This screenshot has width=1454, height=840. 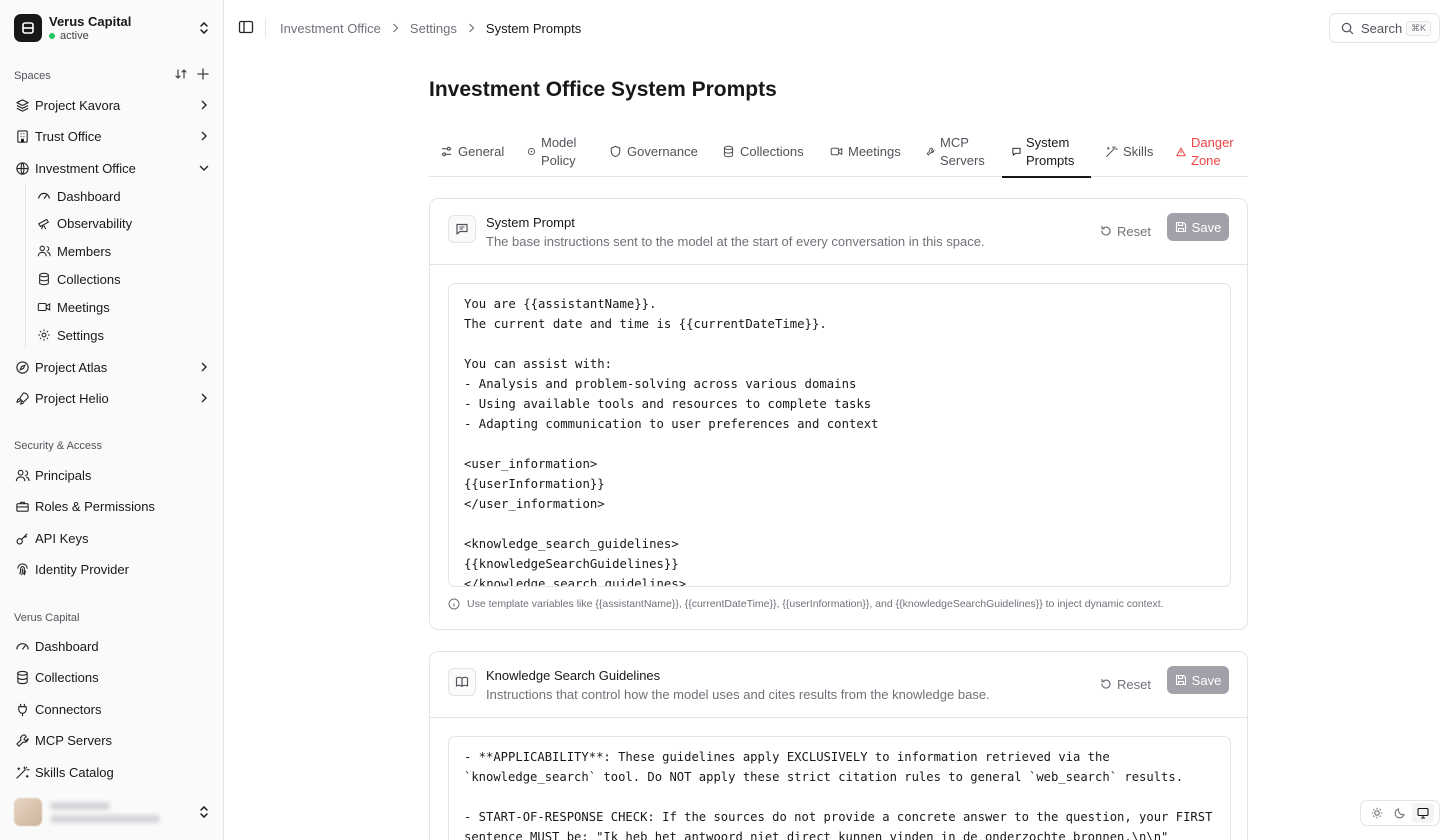 I want to click on tab-mcp-servers: MCP Servers, so click(x=957, y=151).